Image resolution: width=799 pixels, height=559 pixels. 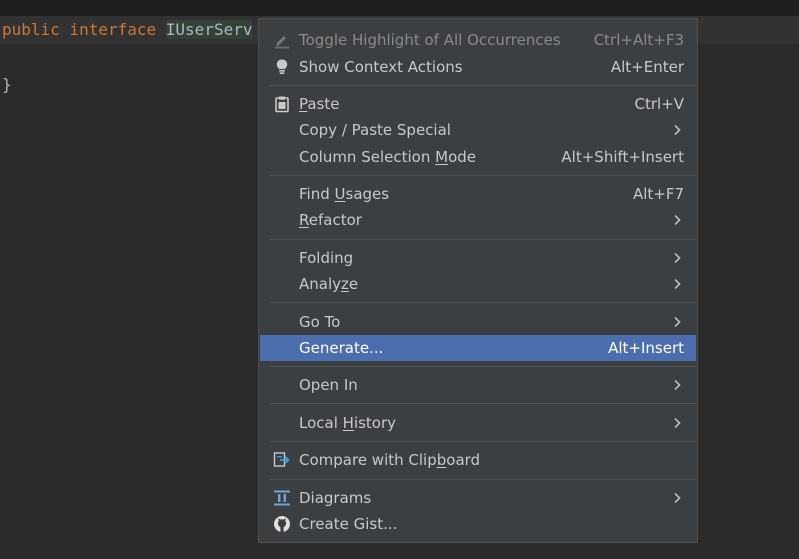 What do you see at coordinates (321, 423) in the screenshot?
I see `label-text: Local` at bounding box center [321, 423].